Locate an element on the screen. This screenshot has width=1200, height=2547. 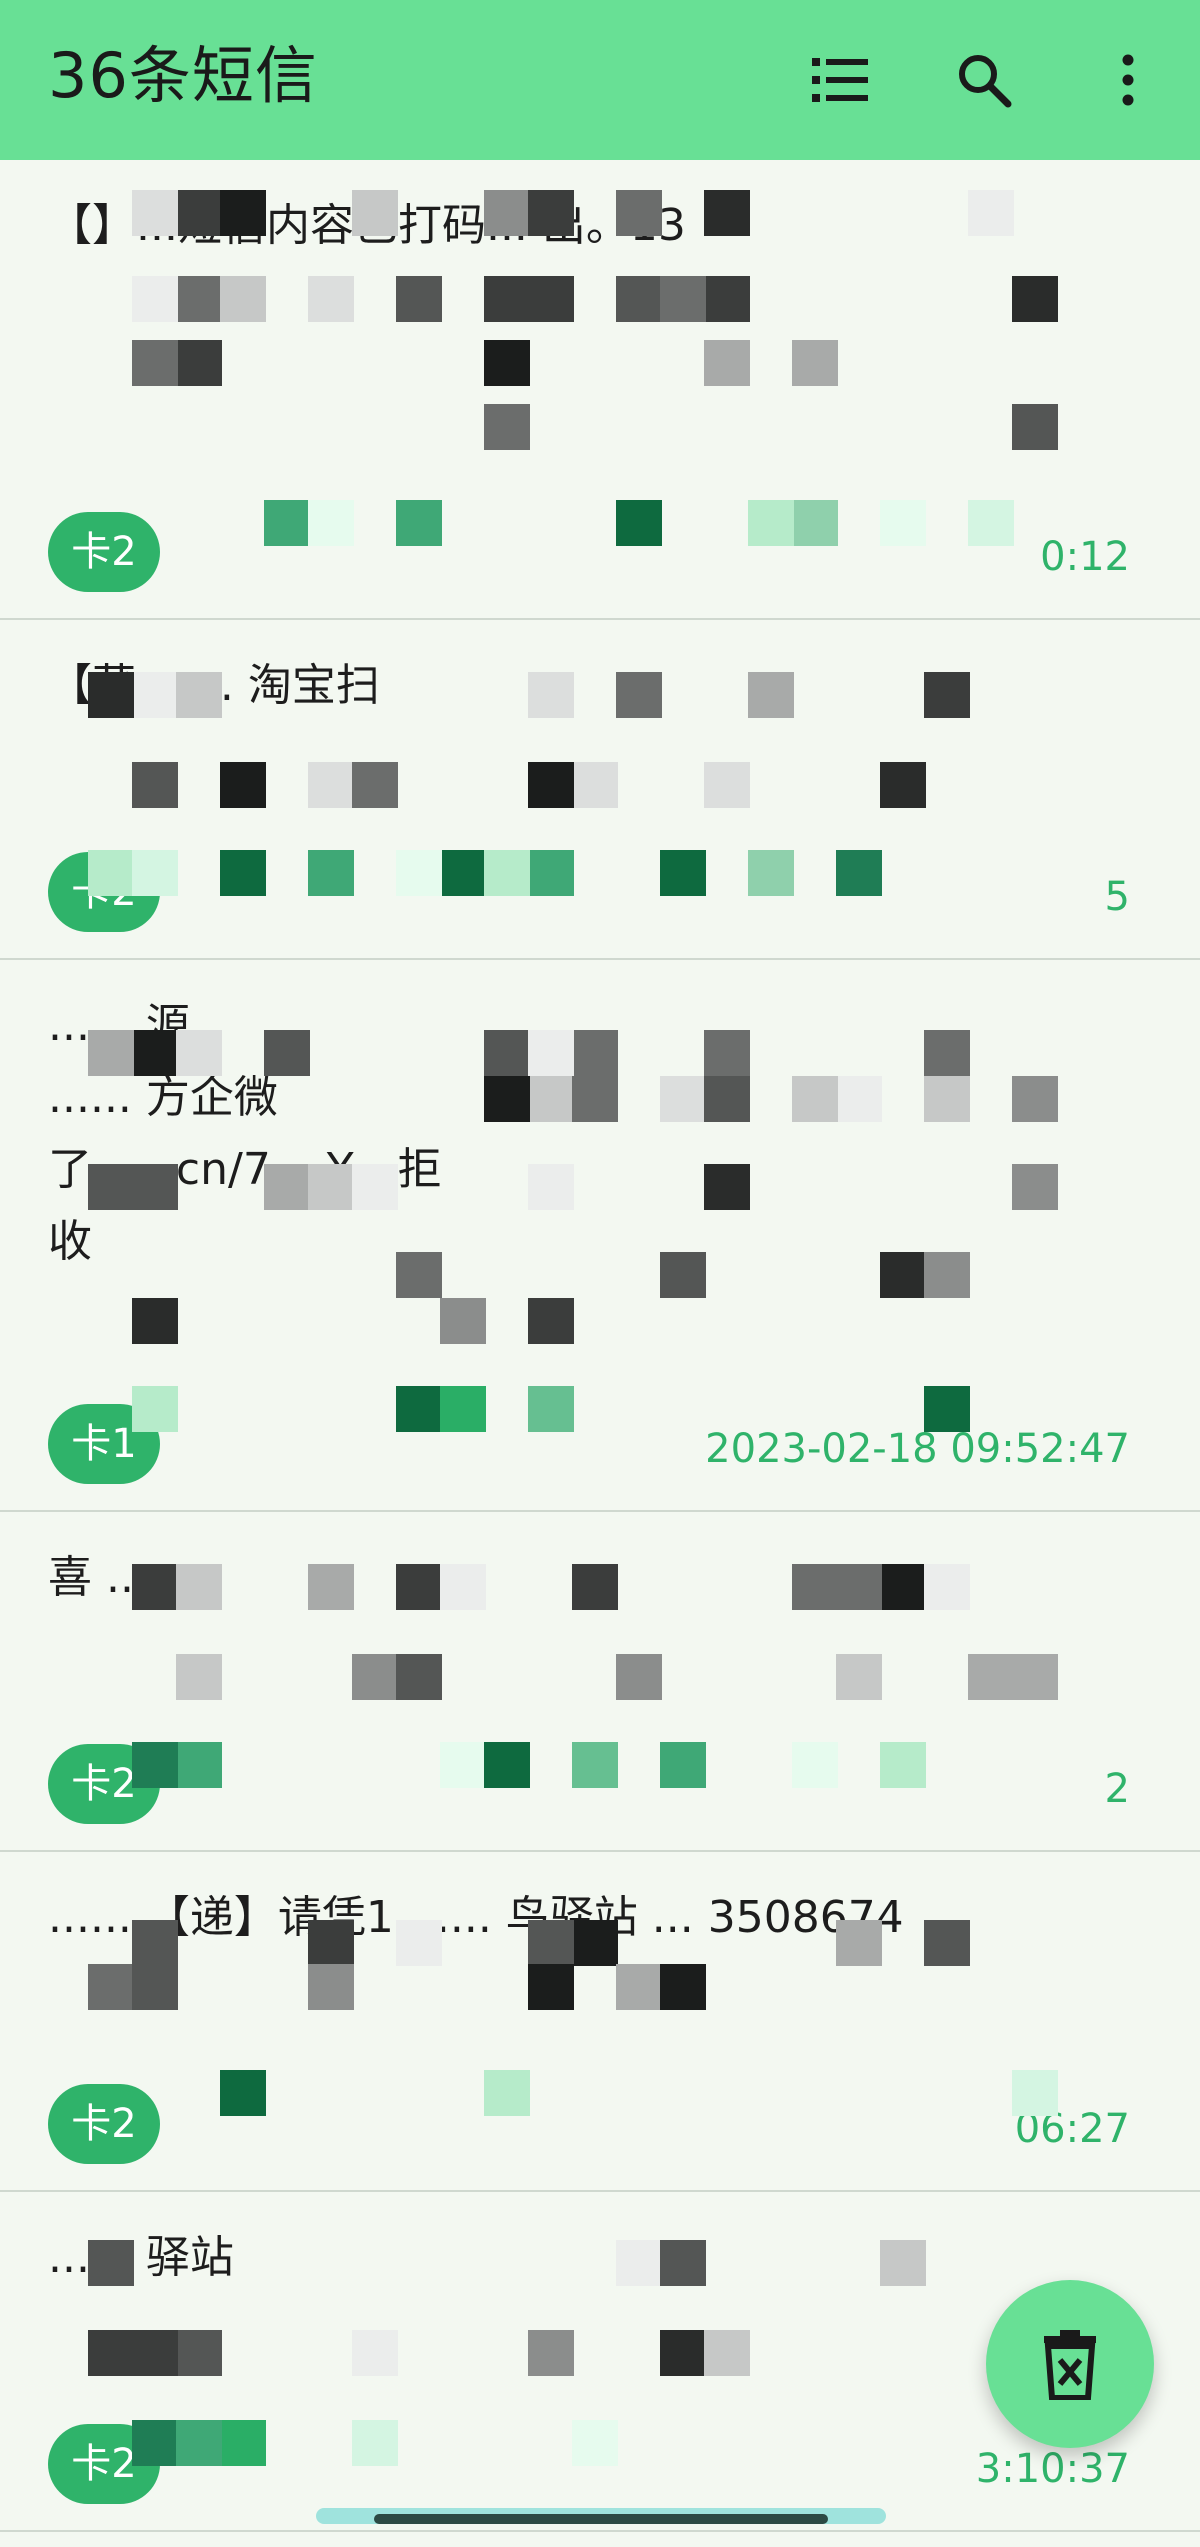
list-icon is located at coordinates (840, 80).